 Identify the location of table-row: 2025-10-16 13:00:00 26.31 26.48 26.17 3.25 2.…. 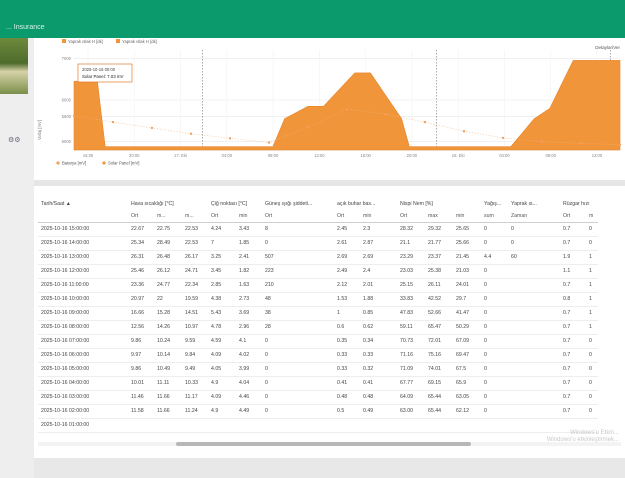
(318, 257).